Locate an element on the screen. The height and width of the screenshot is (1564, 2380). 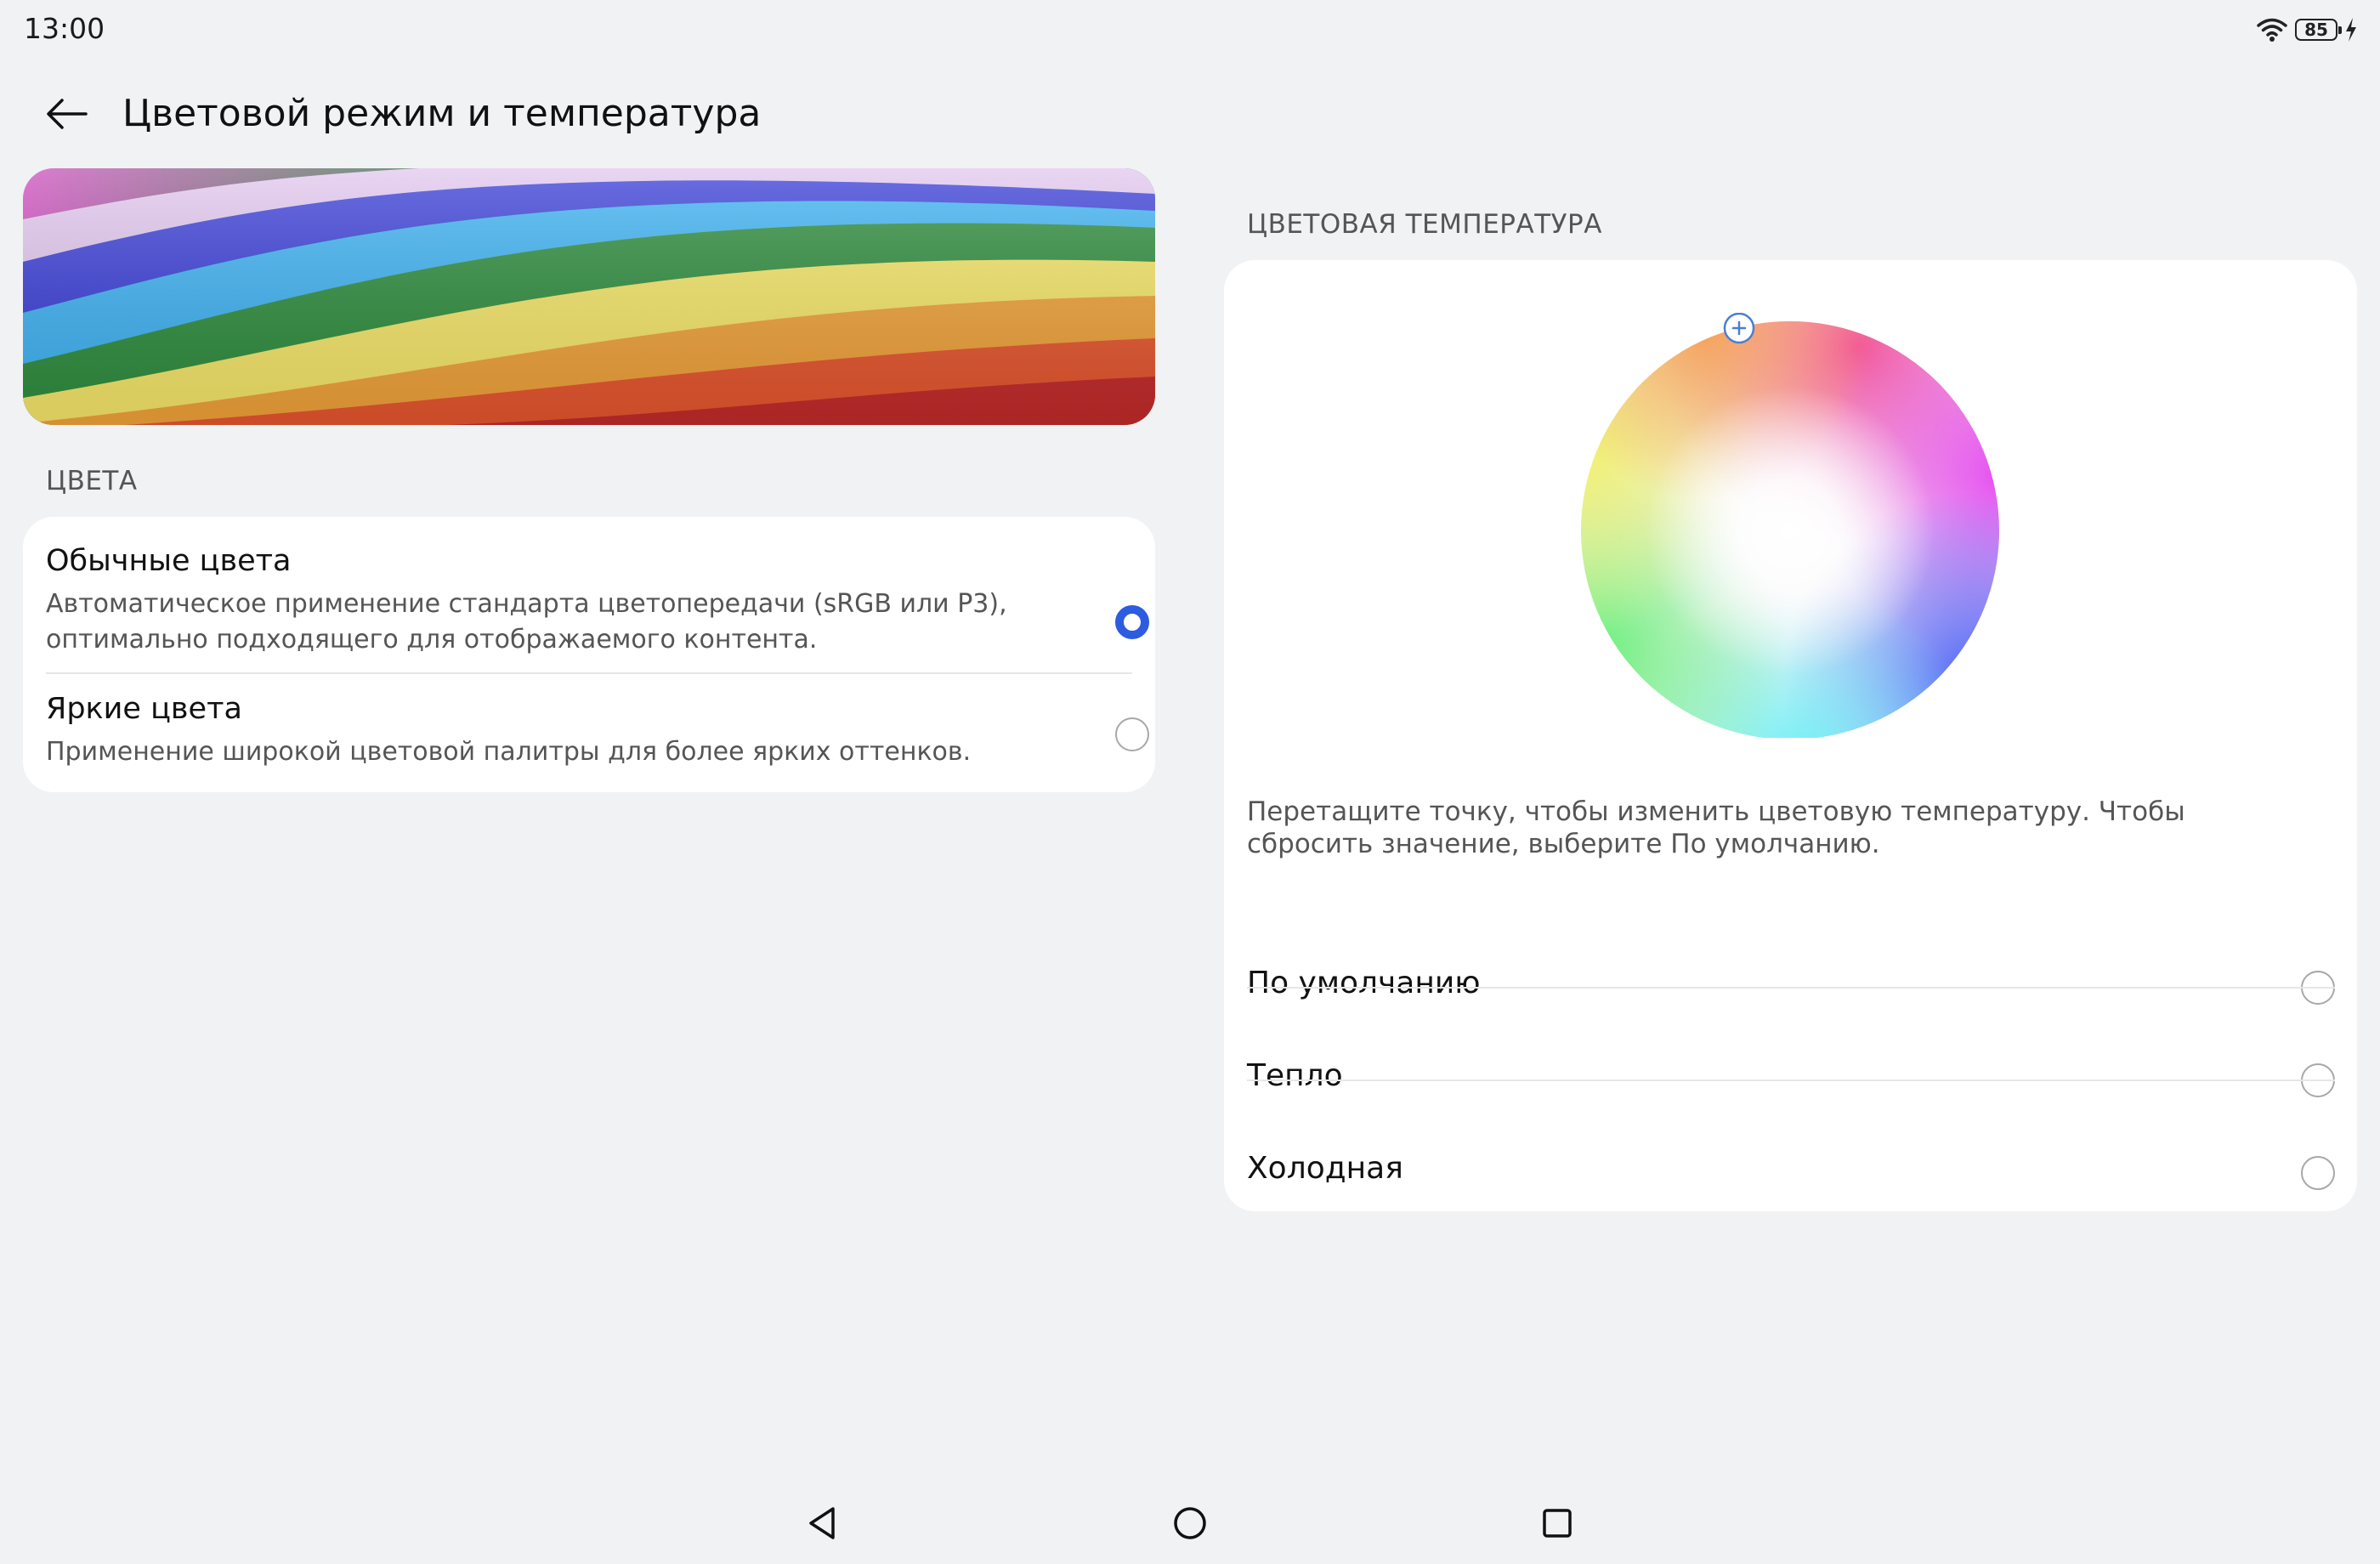
nav-home-icon is located at coordinates (1190, 1523).